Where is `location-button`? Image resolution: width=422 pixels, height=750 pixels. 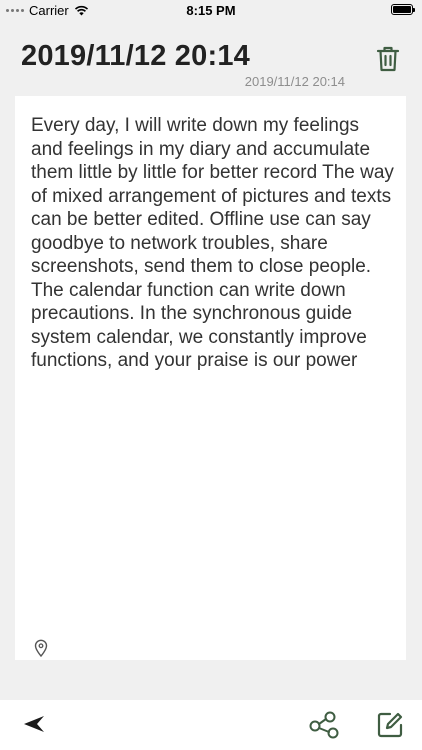
location-button is located at coordinates (41, 648).